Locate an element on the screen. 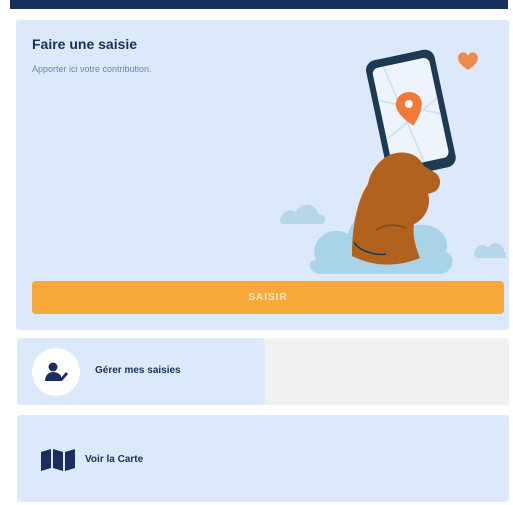 The width and height of the screenshot is (513, 505). saisir-button: SAISIR is located at coordinates (268, 297).